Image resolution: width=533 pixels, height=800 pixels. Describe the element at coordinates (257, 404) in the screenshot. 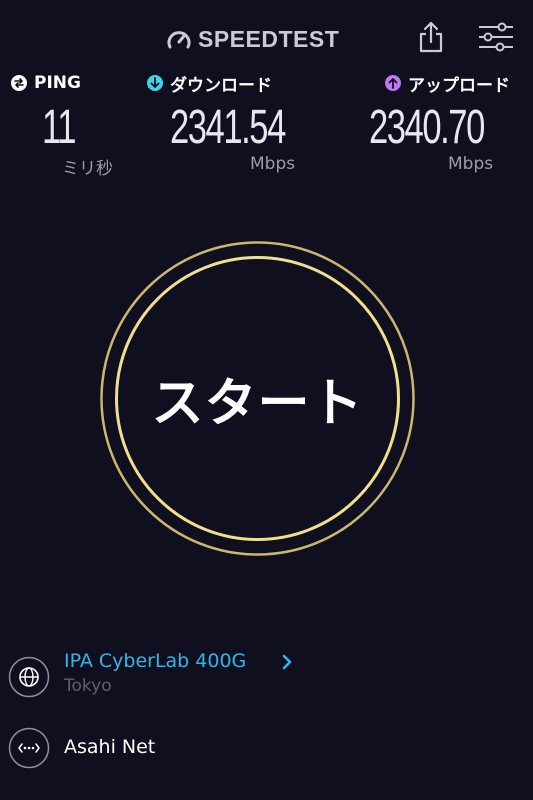

I see `start-label: スタート` at that location.